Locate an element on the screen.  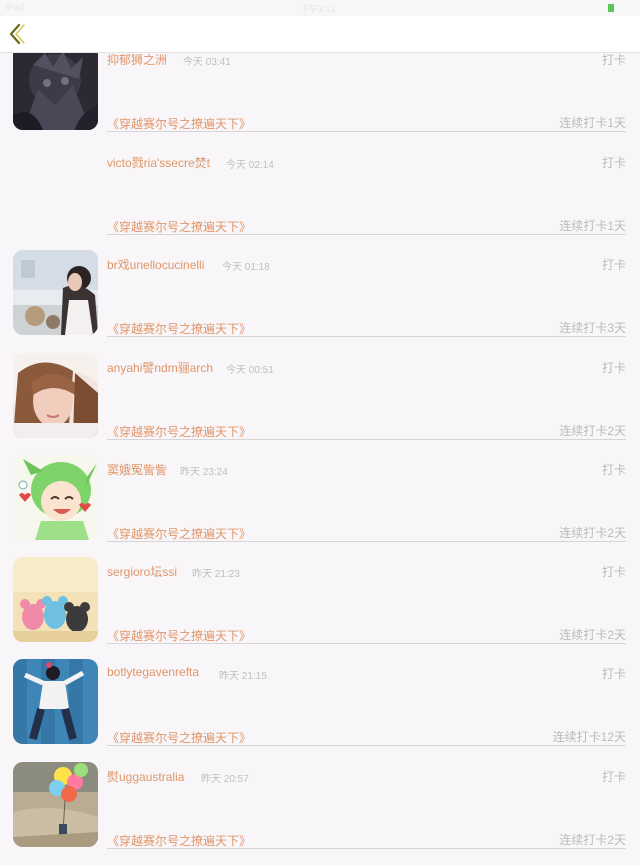
checkin-time: 昨天 21:15 is located at coordinates (243, 676).